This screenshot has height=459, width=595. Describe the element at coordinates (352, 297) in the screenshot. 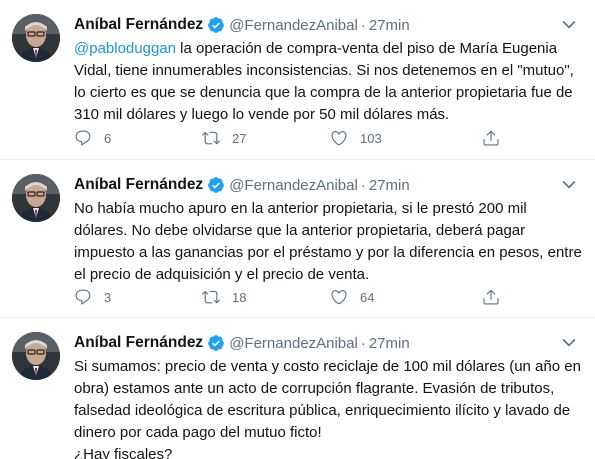

I see `like-button: 64` at that location.